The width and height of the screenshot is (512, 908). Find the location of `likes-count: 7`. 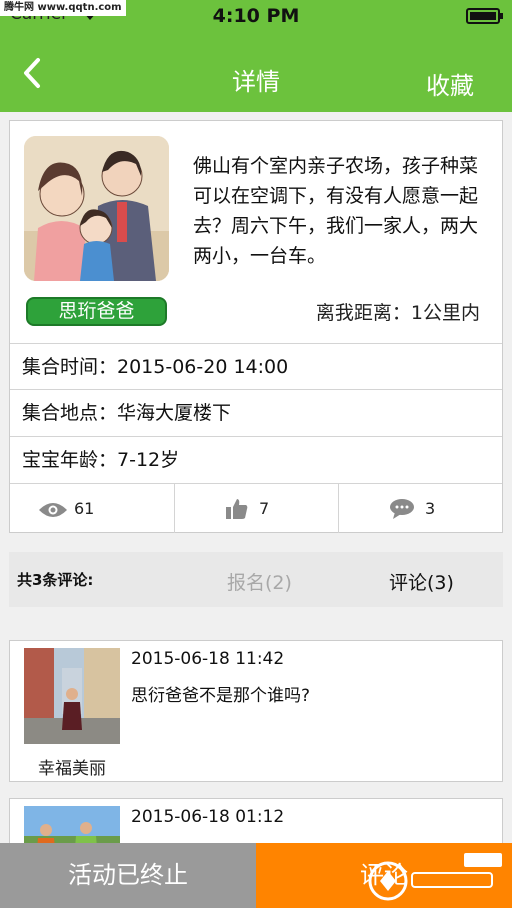

likes-count: 7 is located at coordinates (264, 508).